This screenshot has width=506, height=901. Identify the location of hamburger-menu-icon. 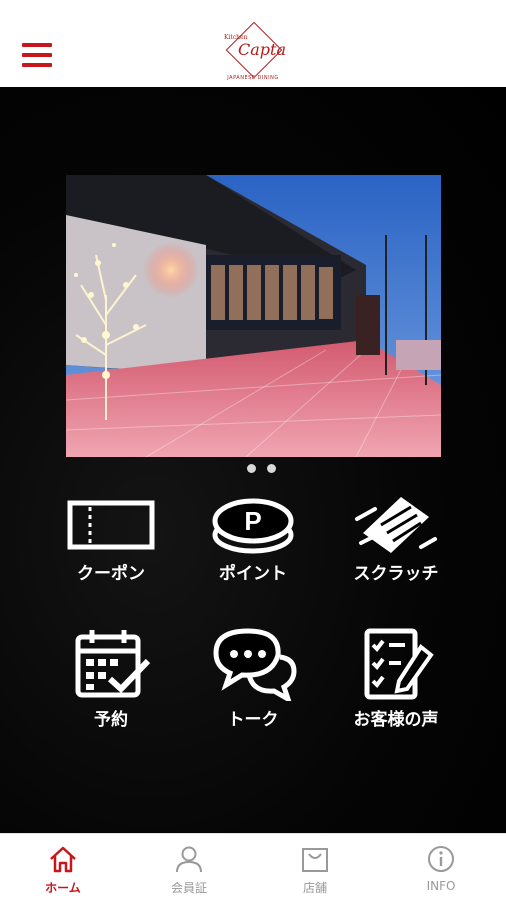
(37, 55).